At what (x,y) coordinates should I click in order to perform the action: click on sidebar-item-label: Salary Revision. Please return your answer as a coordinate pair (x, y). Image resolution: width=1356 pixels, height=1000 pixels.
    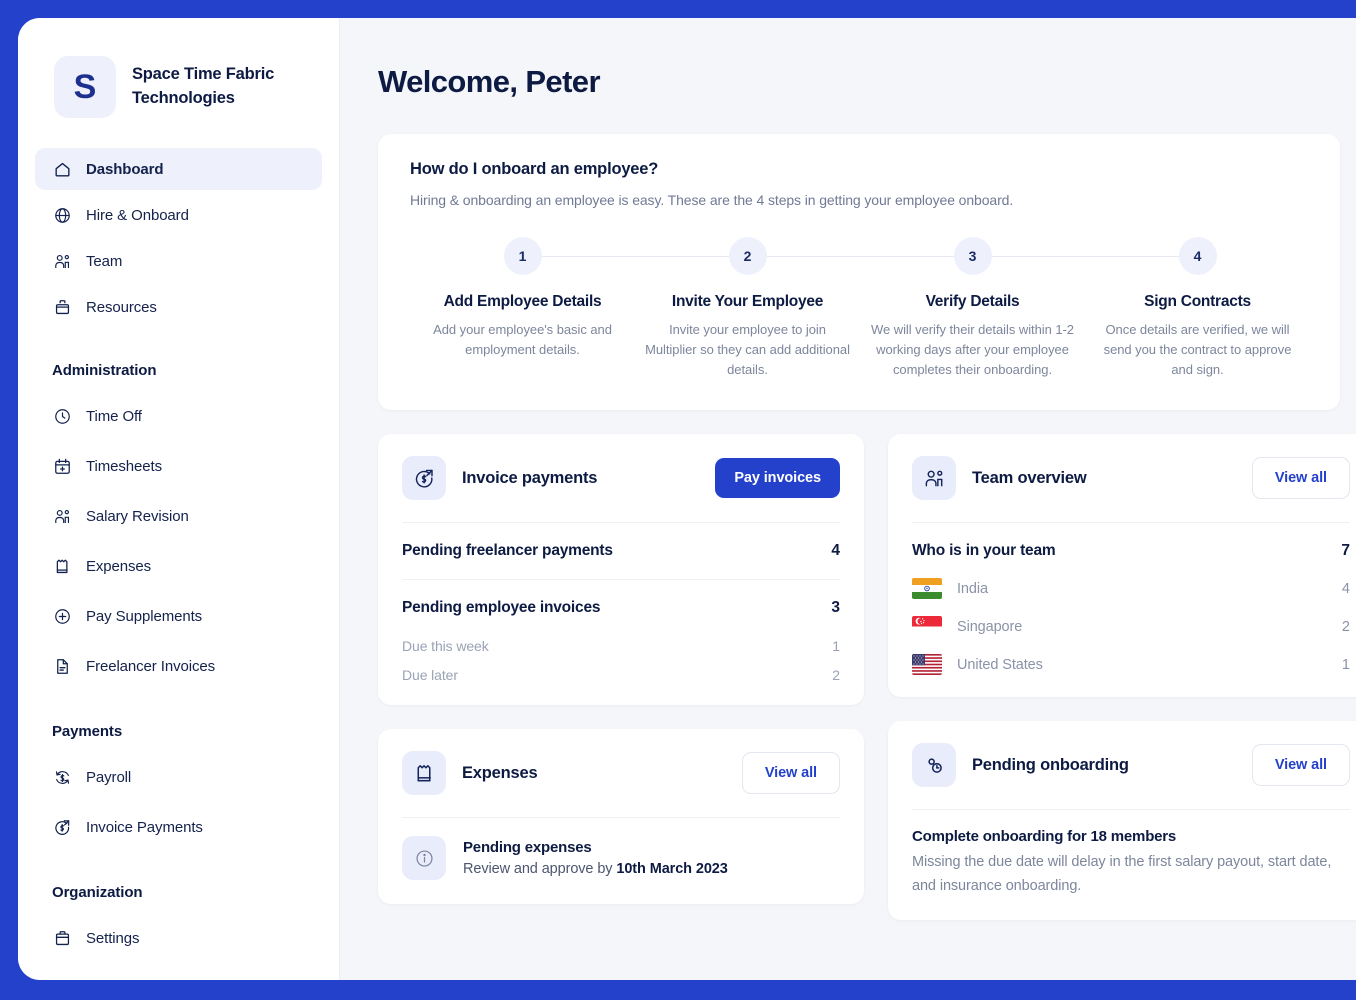
    Looking at the image, I should click on (137, 516).